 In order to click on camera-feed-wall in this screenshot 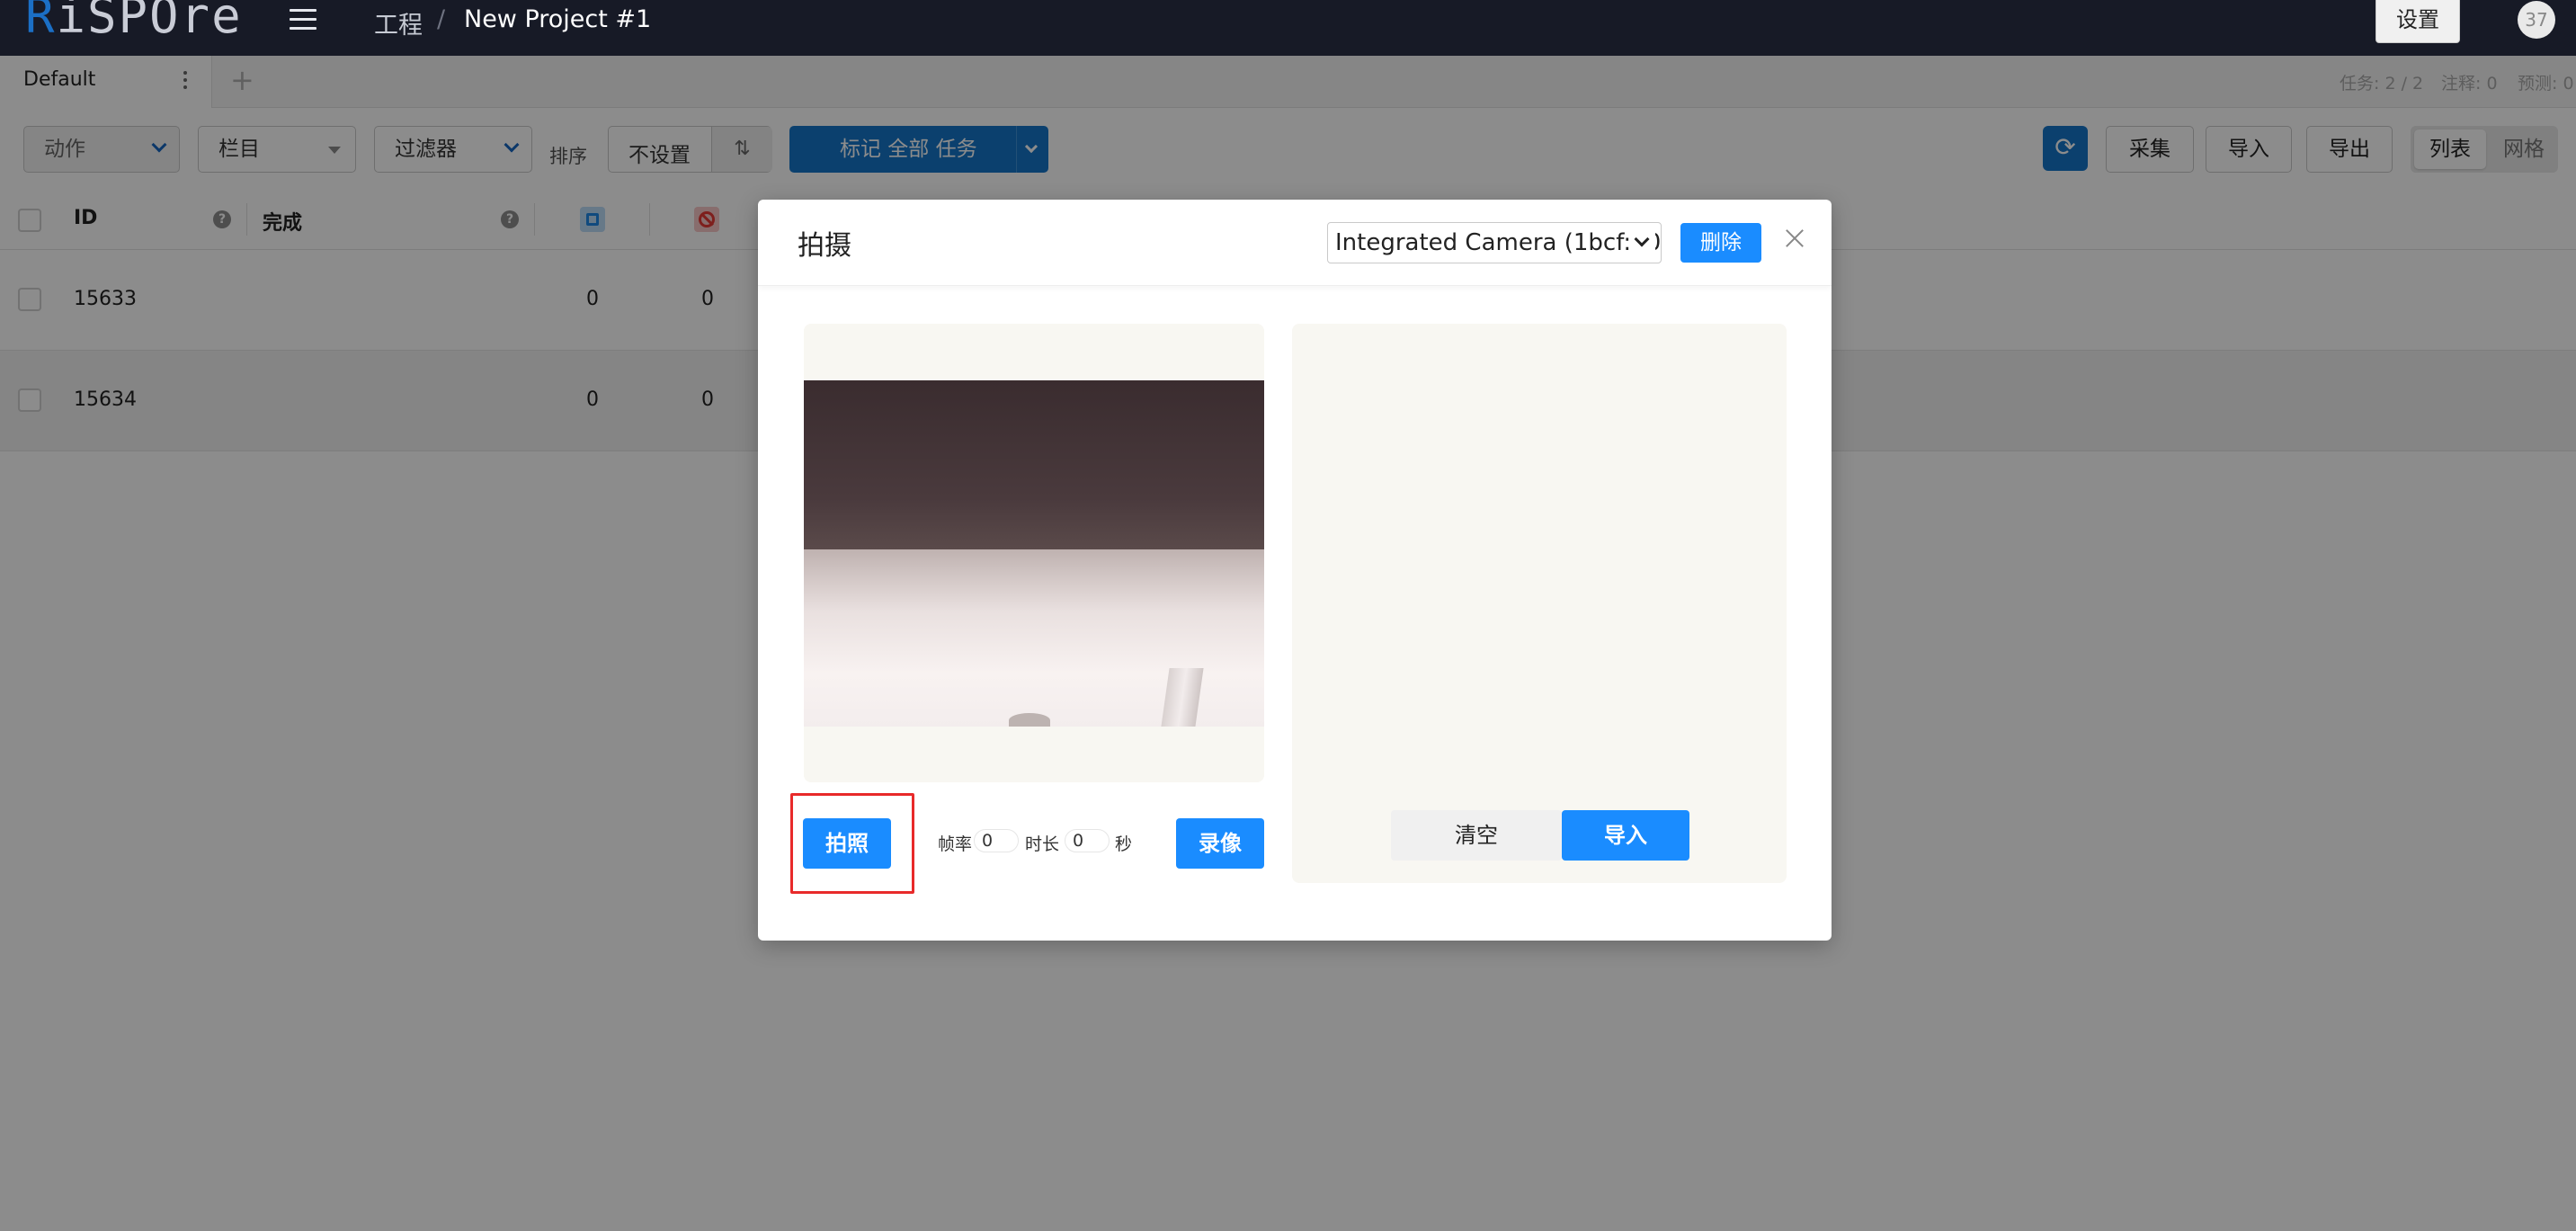, I will do `click(1034, 465)`.